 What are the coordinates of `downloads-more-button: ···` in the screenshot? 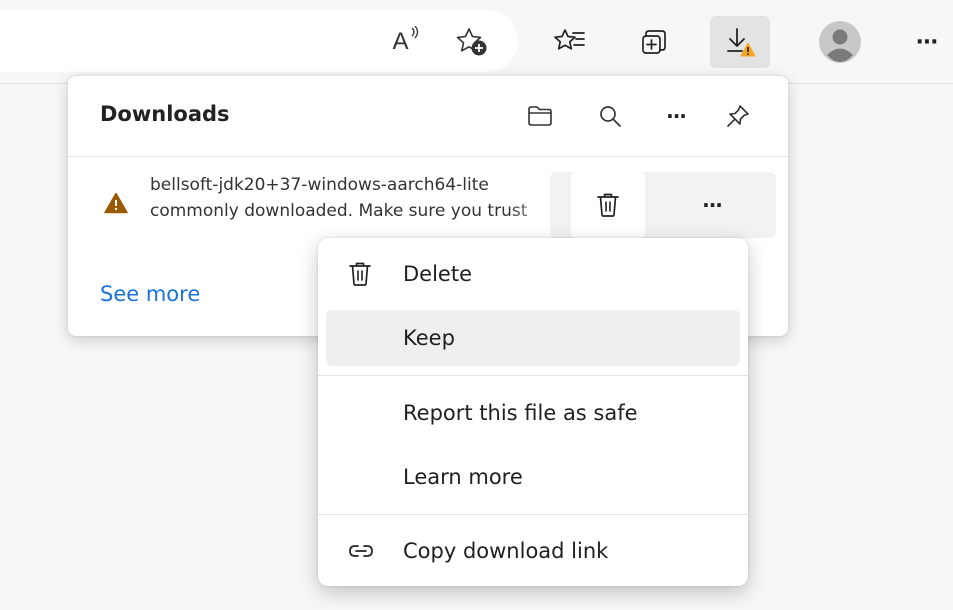 It's located at (676, 116).